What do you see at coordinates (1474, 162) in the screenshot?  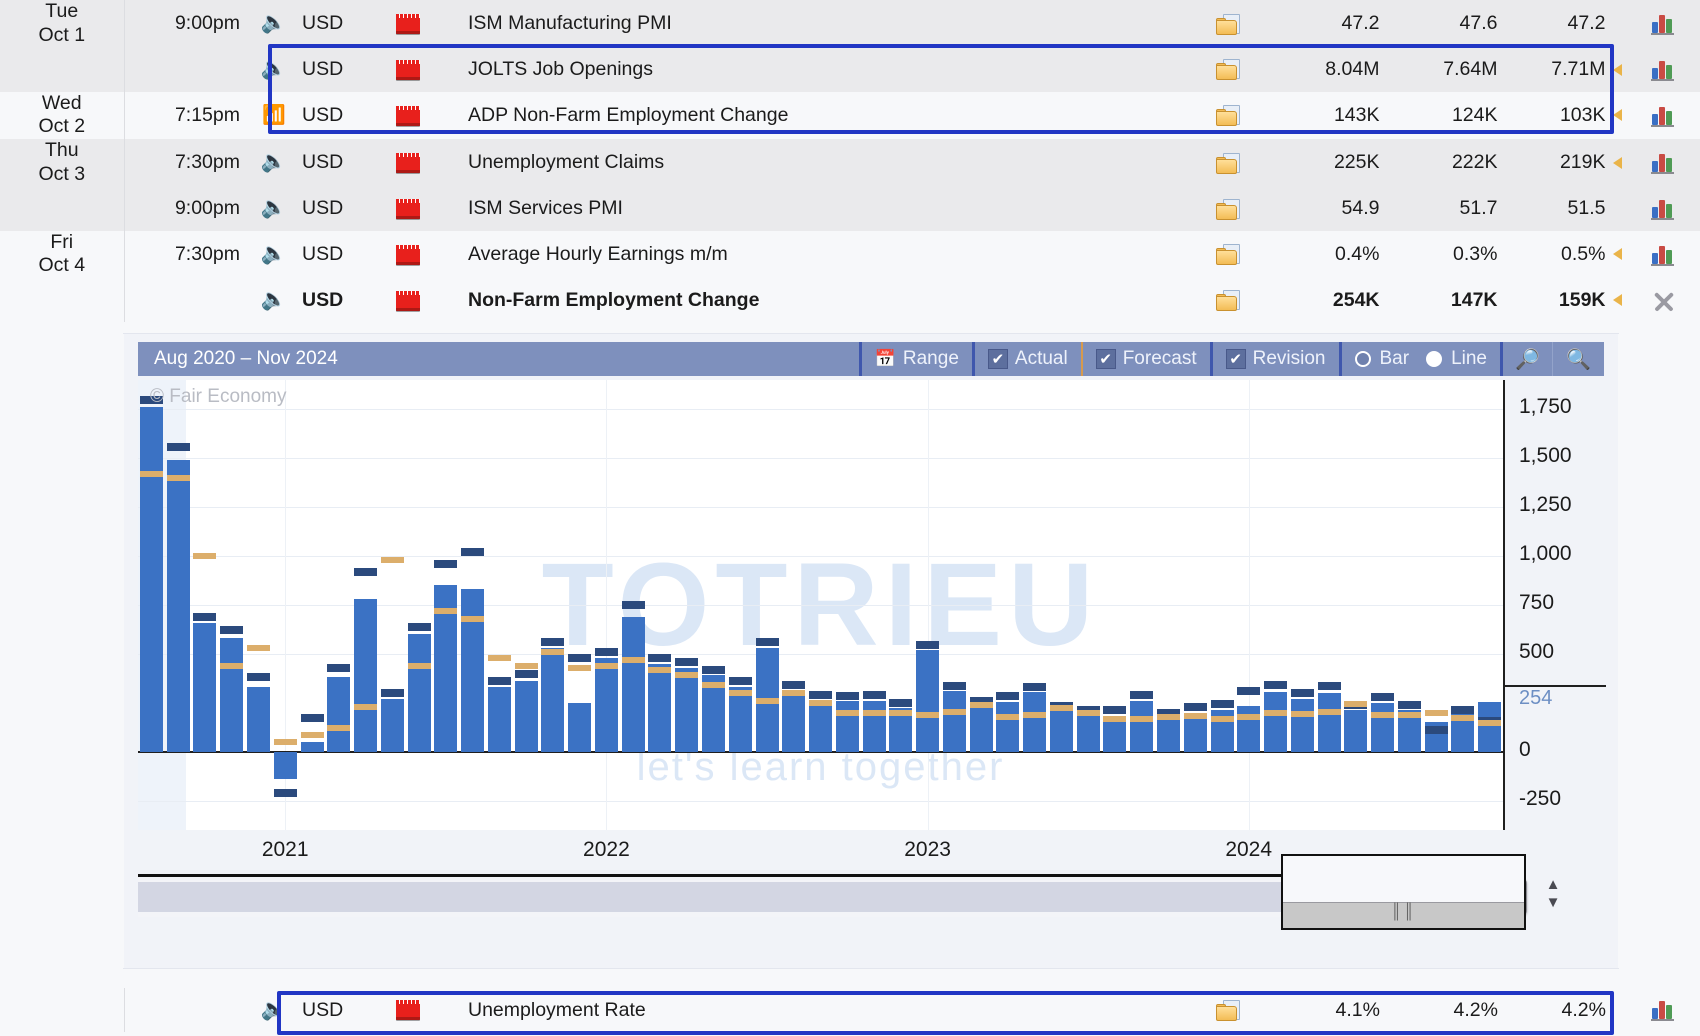 I see `row-forecast: 222K` at bounding box center [1474, 162].